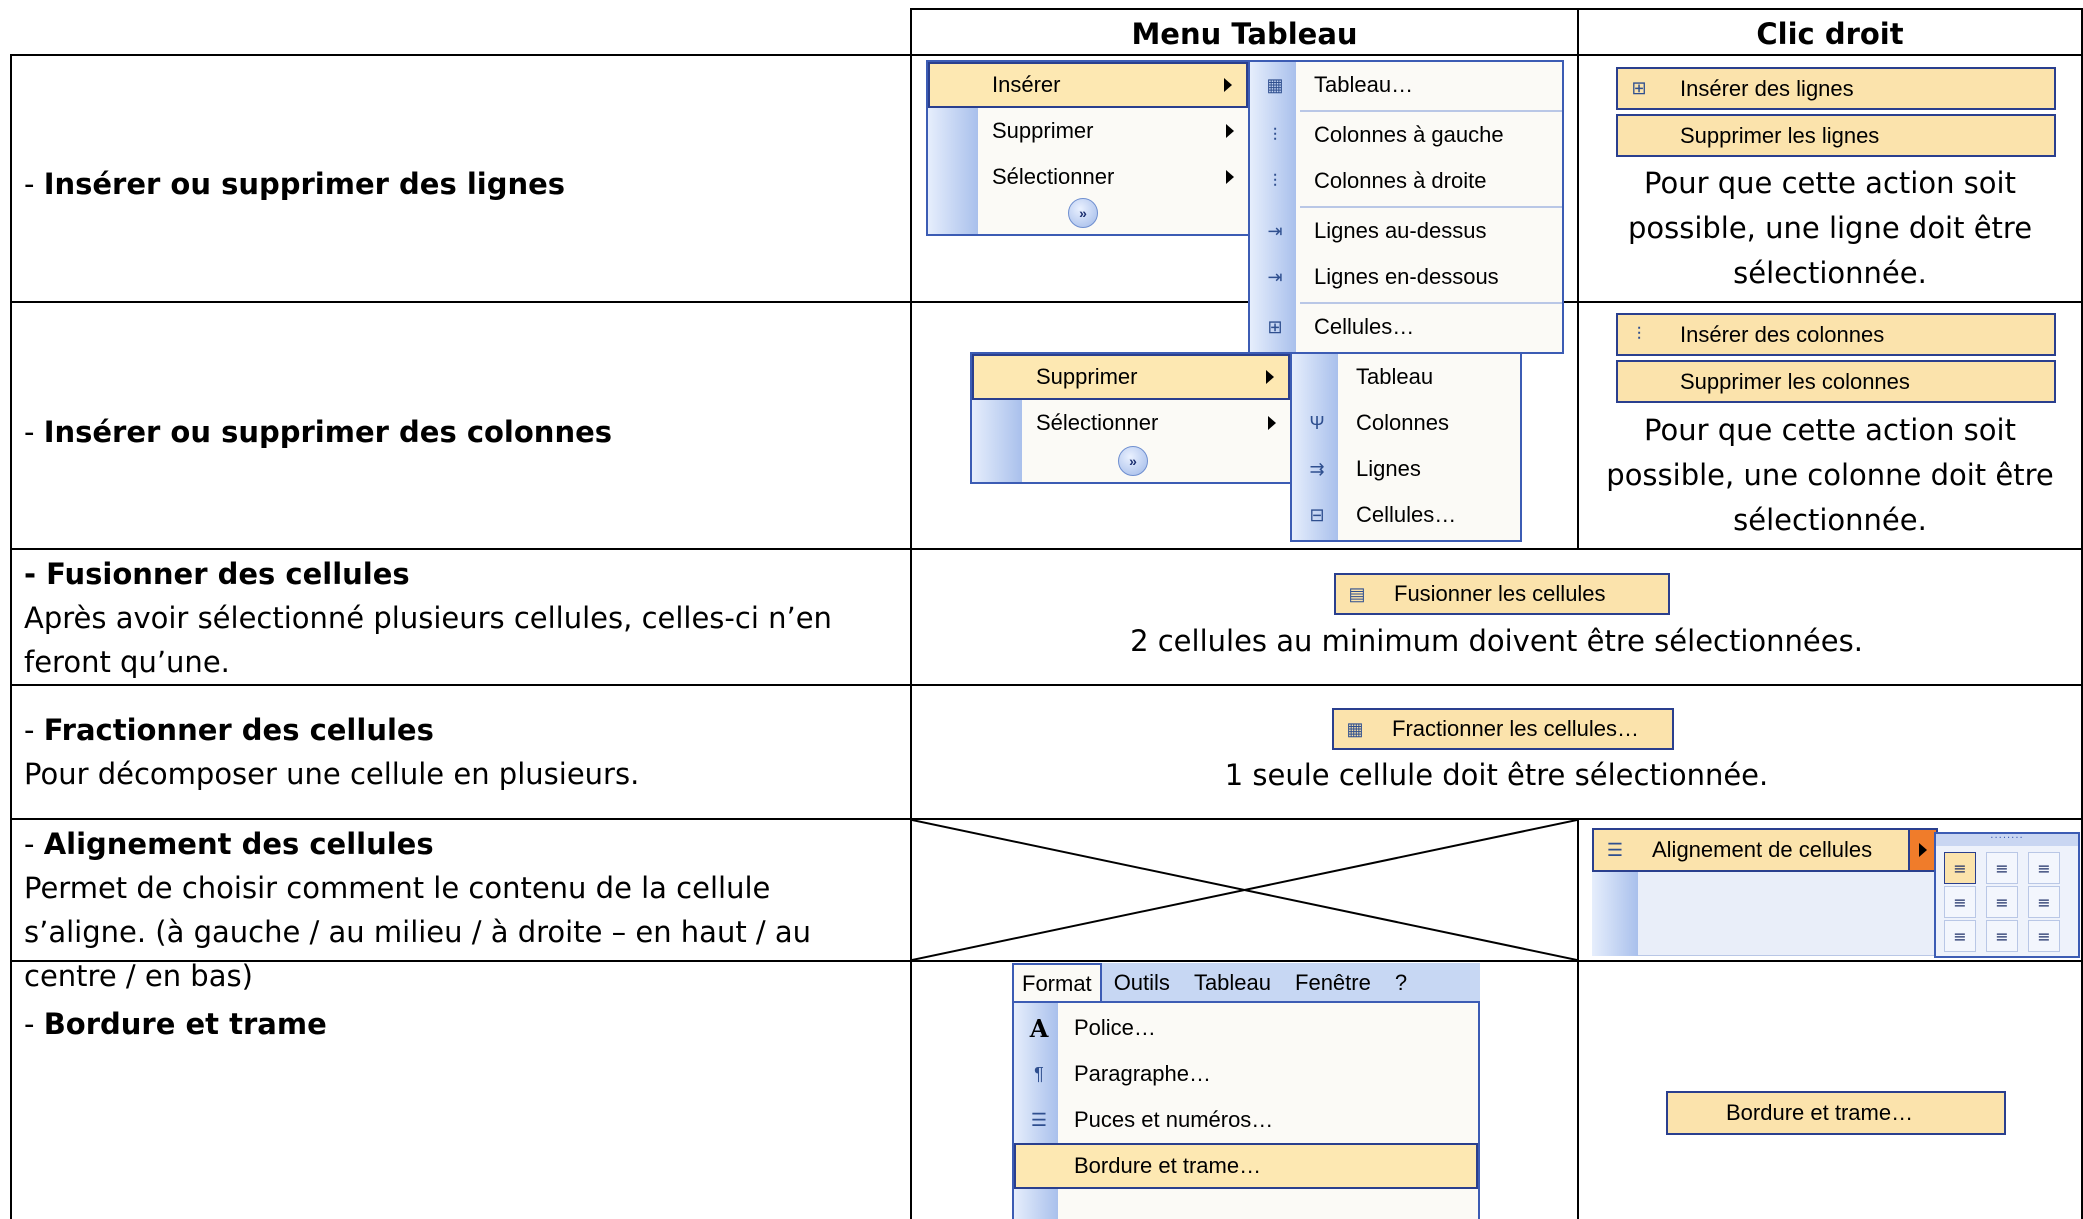  What do you see at coordinates (217, 574) in the screenshot?
I see `row-title-merge: - Fusionner des cellules` at bounding box center [217, 574].